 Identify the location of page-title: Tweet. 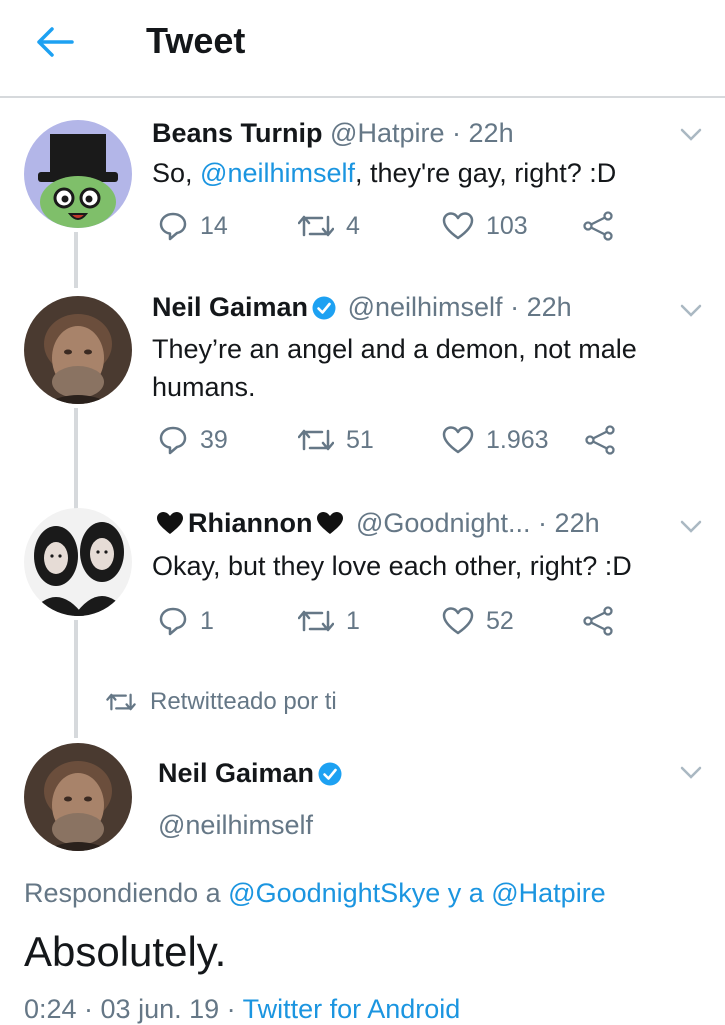
(196, 40).